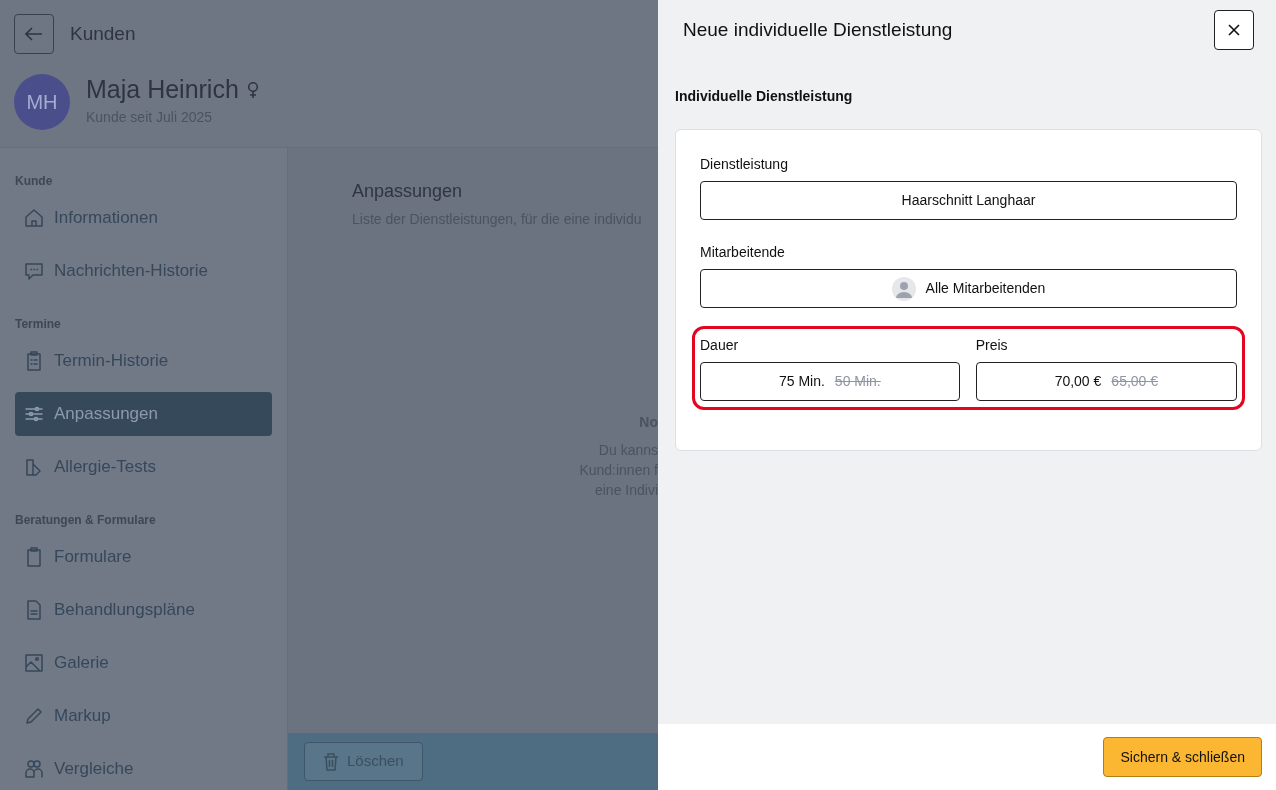  I want to click on section-title: Anpassungen, so click(408, 191).